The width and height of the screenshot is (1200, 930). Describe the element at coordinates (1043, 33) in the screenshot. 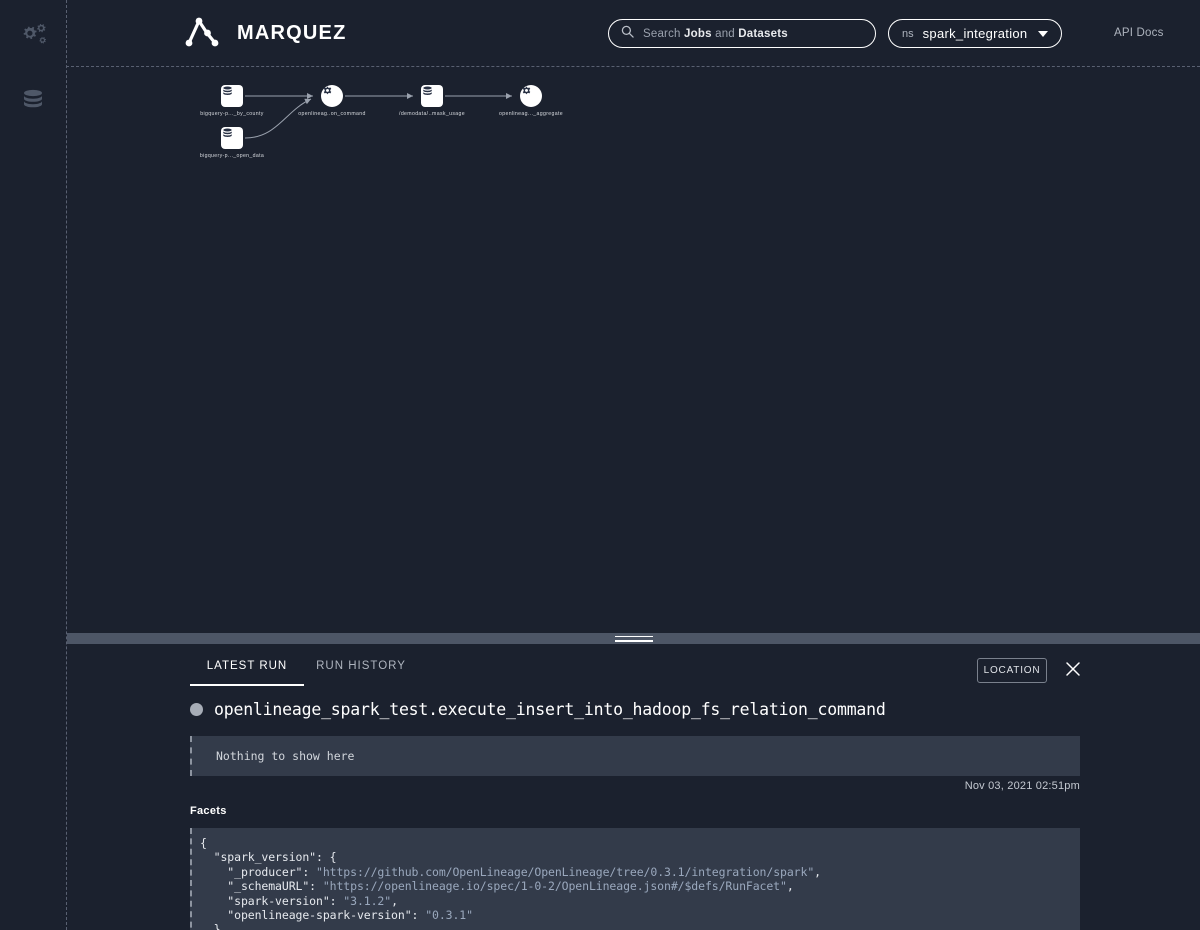

I see `chevron-down-icon` at that location.